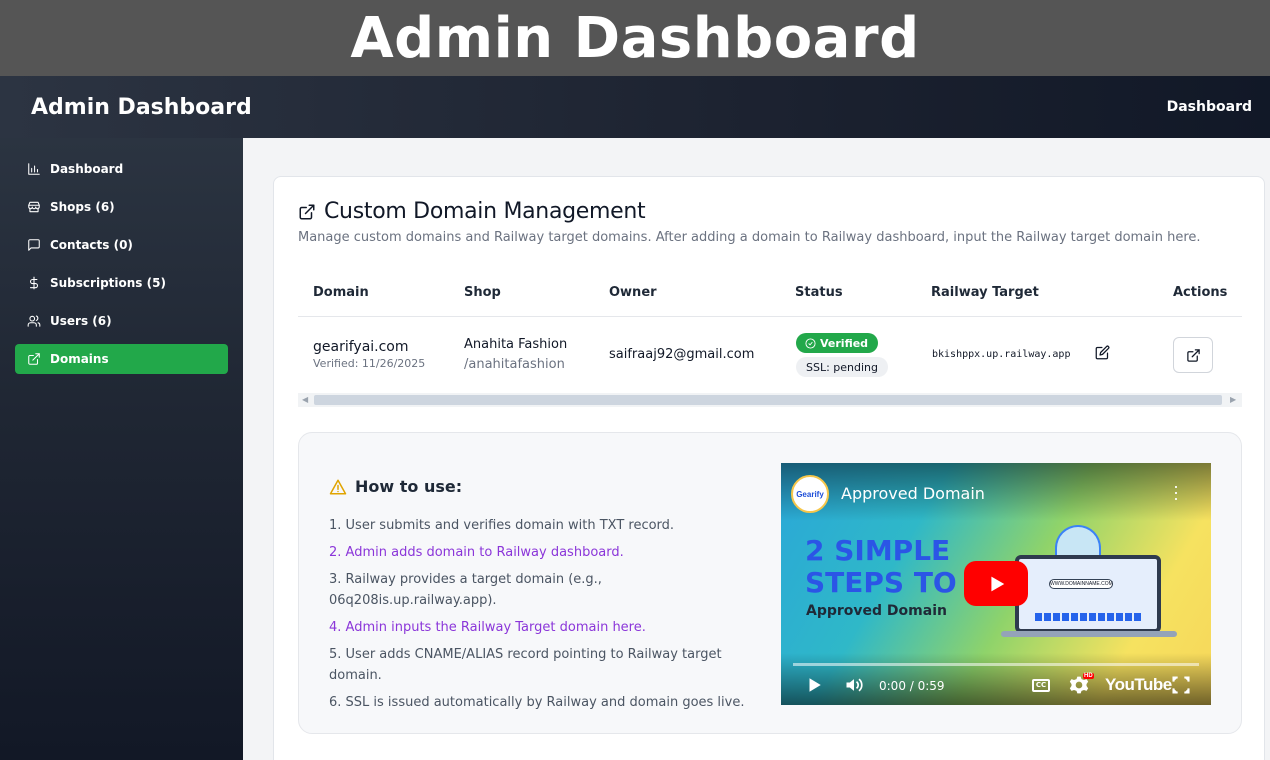  Describe the element at coordinates (81, 321) in the screenshot. I see `sidebar-item-label: Users (6)` at that location.